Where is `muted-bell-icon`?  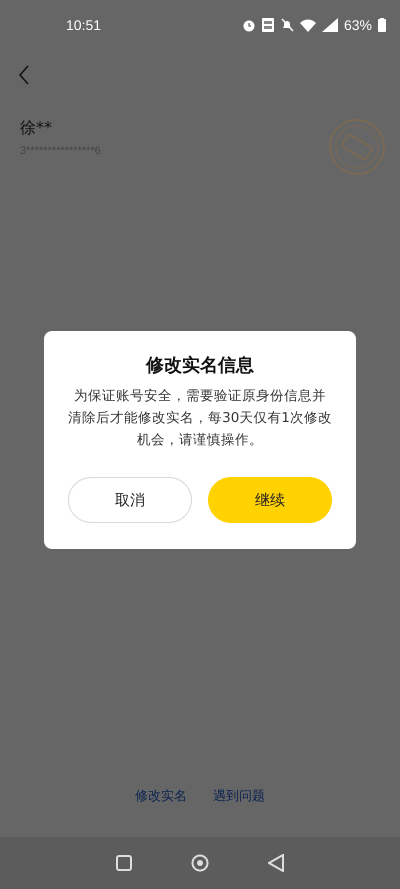 muted-bell-icon is located at coordinates (287, 25).